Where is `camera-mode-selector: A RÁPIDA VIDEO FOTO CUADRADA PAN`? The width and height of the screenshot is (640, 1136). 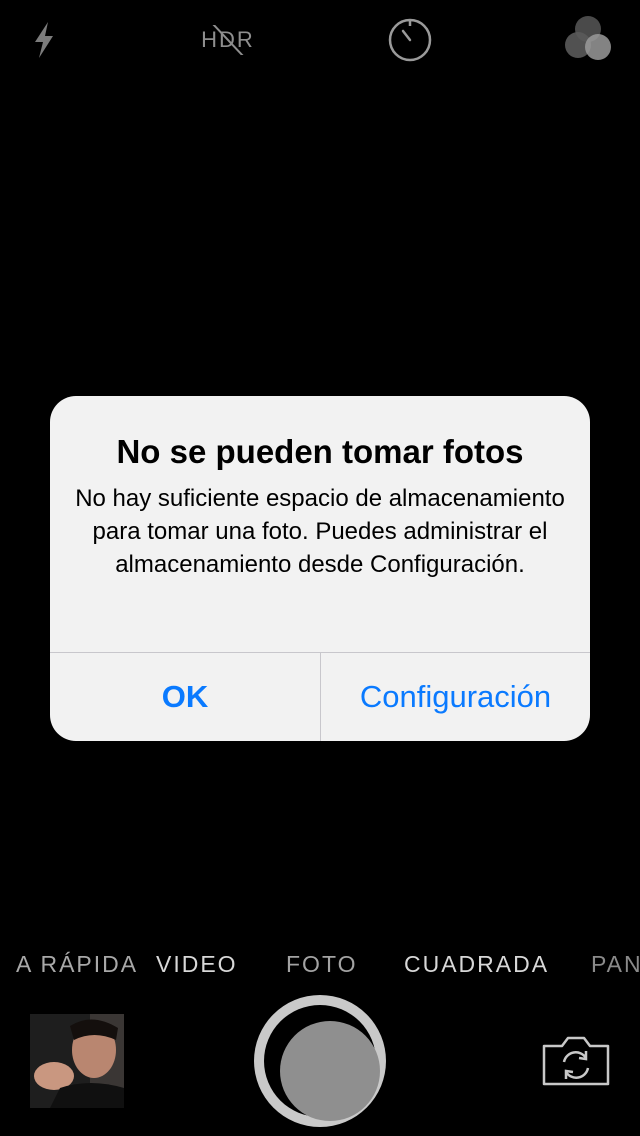
camera-mode-selector: A RÁPIDA VIDEO FOTO CUADRADA PAN is located at coordinates (320, 964).